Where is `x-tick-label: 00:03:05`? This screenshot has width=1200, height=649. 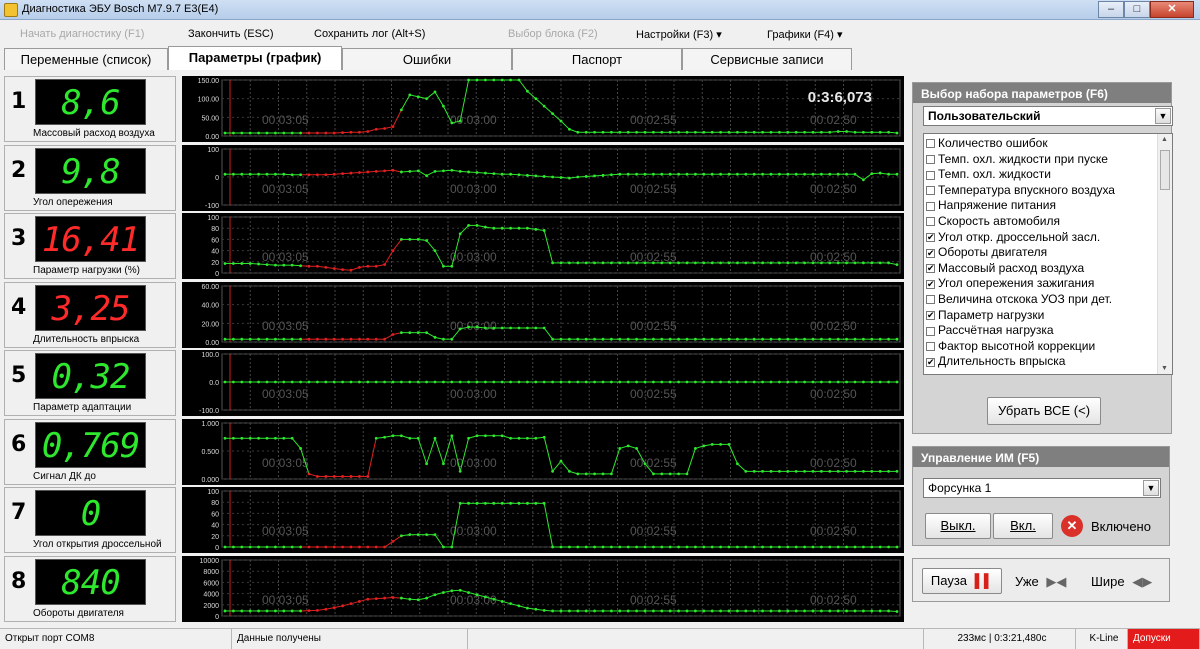
x-tick-label: 00:03:05 is located at coordinates (285, 189).